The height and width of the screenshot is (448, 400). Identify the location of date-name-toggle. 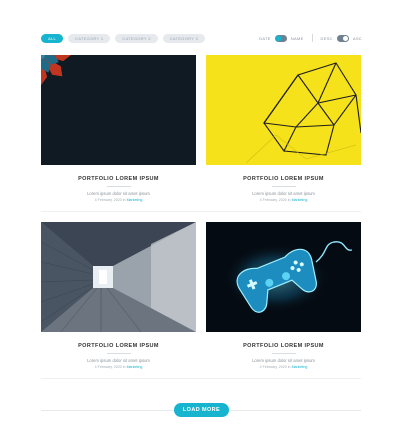
(280, 38).